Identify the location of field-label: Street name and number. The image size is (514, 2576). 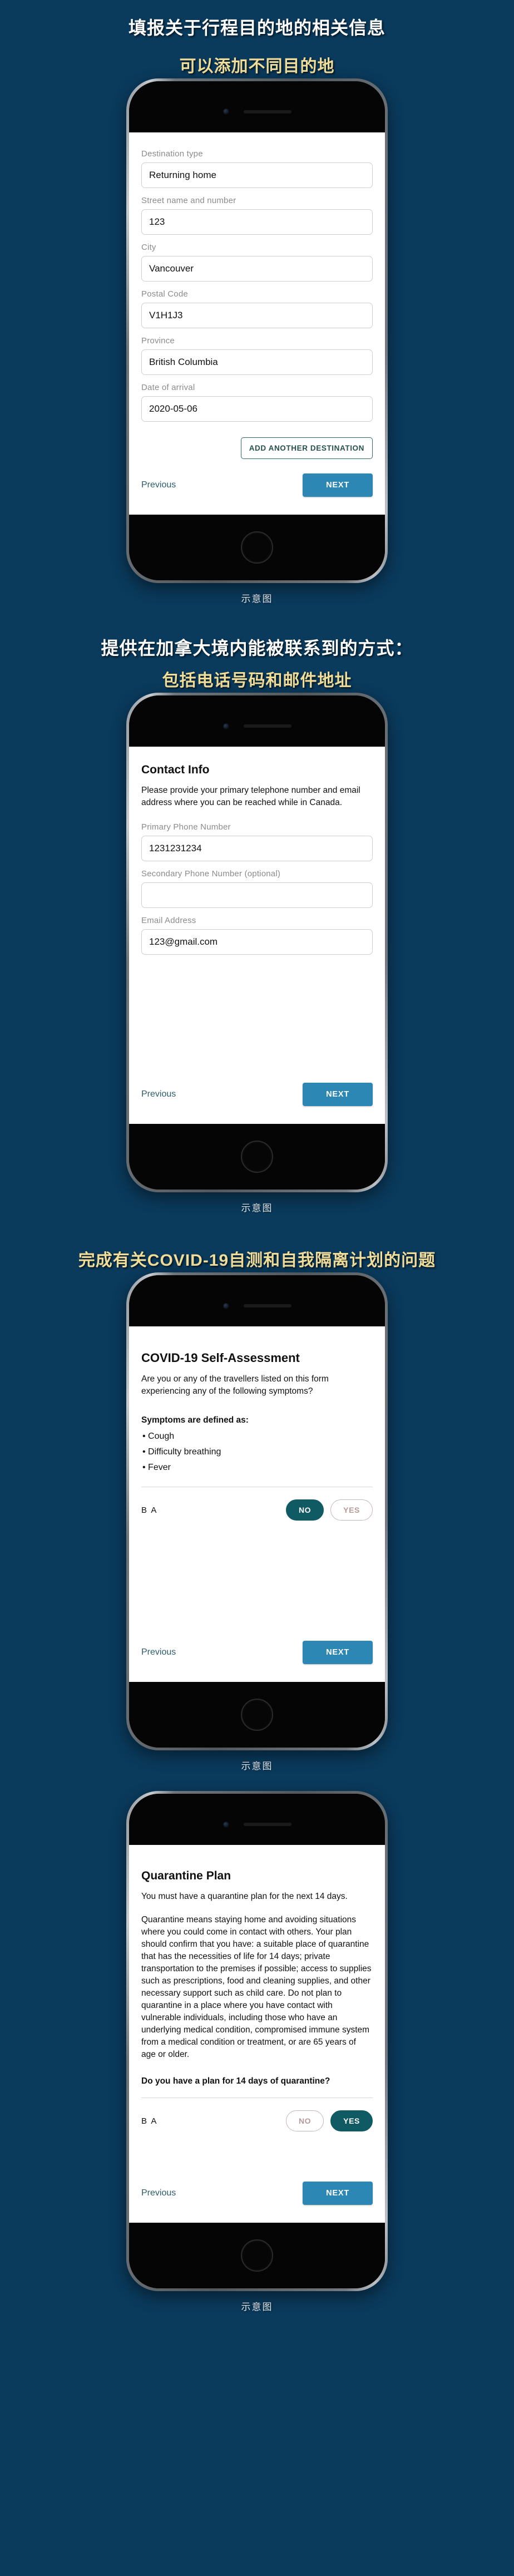
(188, 200).